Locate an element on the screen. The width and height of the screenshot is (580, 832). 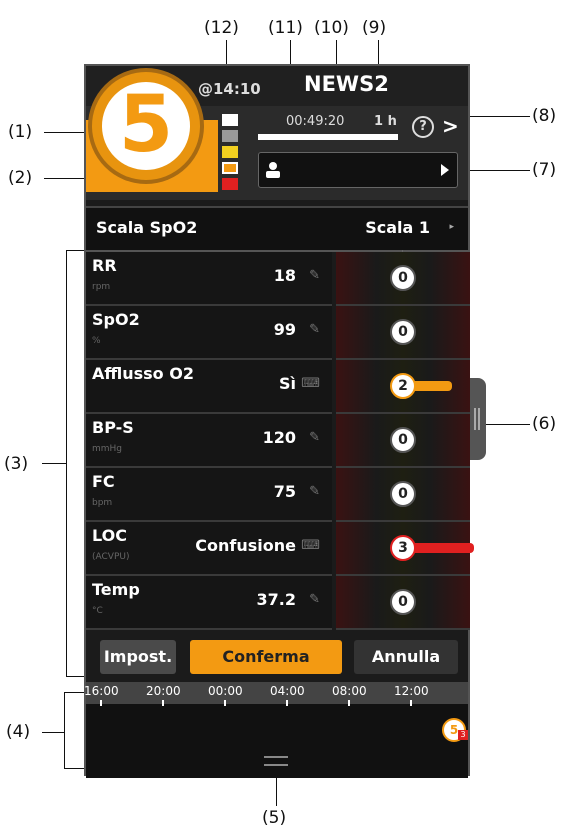
param-name: FC is located at coordinates (103, 481).